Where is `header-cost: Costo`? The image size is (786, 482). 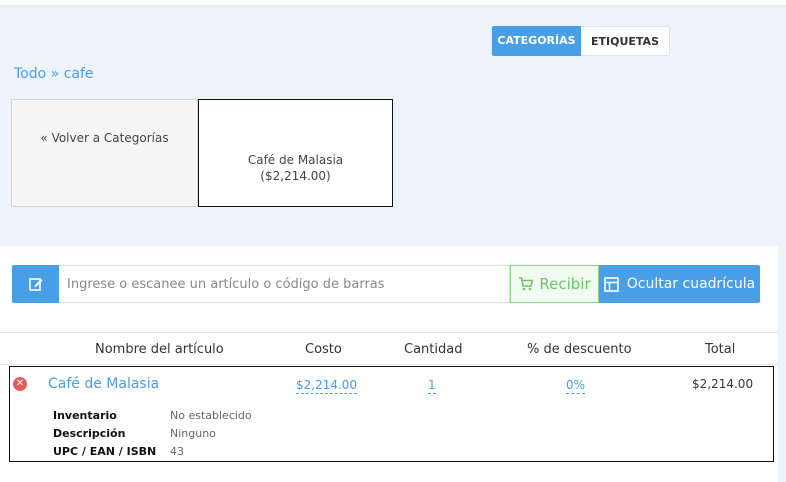
header-cost: Costo is located at coordinates (323, 349).